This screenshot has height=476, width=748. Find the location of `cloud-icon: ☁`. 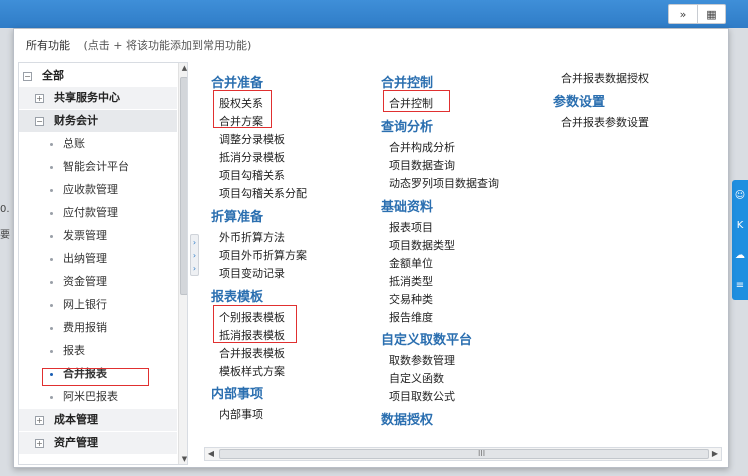

cloud-icon: ☁ is located at coordinates (740, 255).